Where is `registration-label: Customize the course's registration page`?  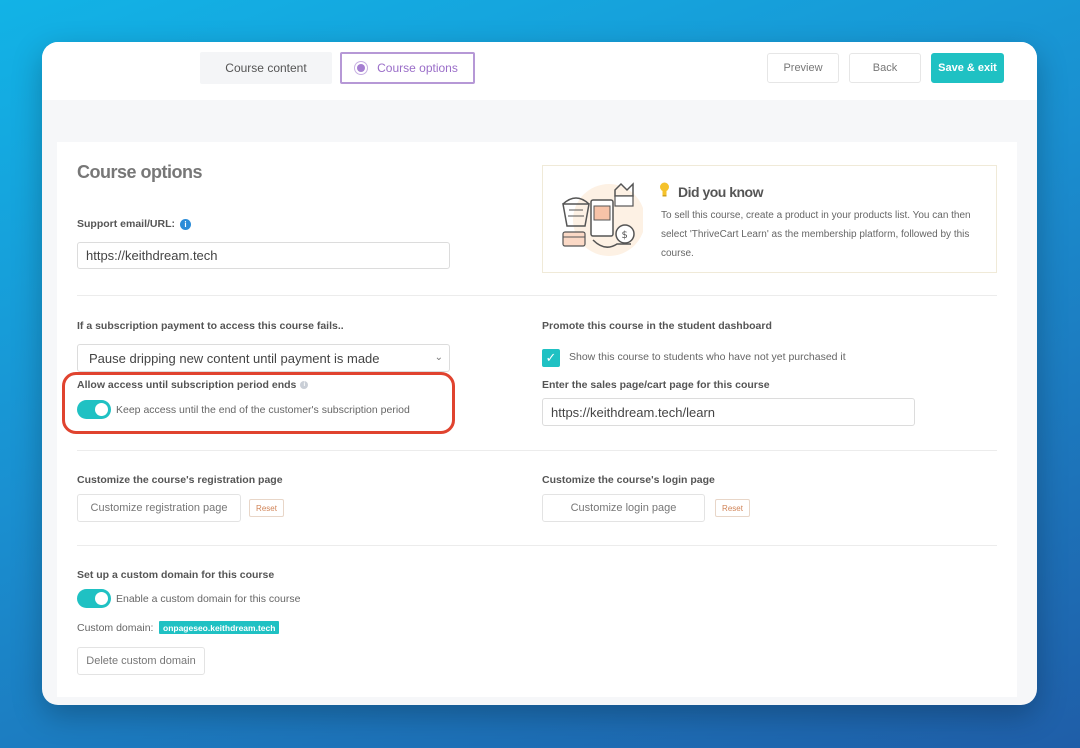
registration-label: Customize the course's registration page is located at coordinates (180, 480).